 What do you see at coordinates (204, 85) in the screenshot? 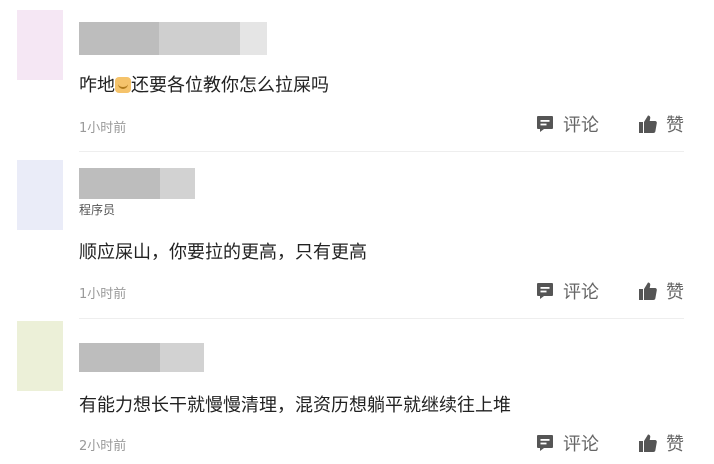
I see `comment-text: 咋地 还要各位教你怎么拉屎吗` at bounding box center [204, 85].